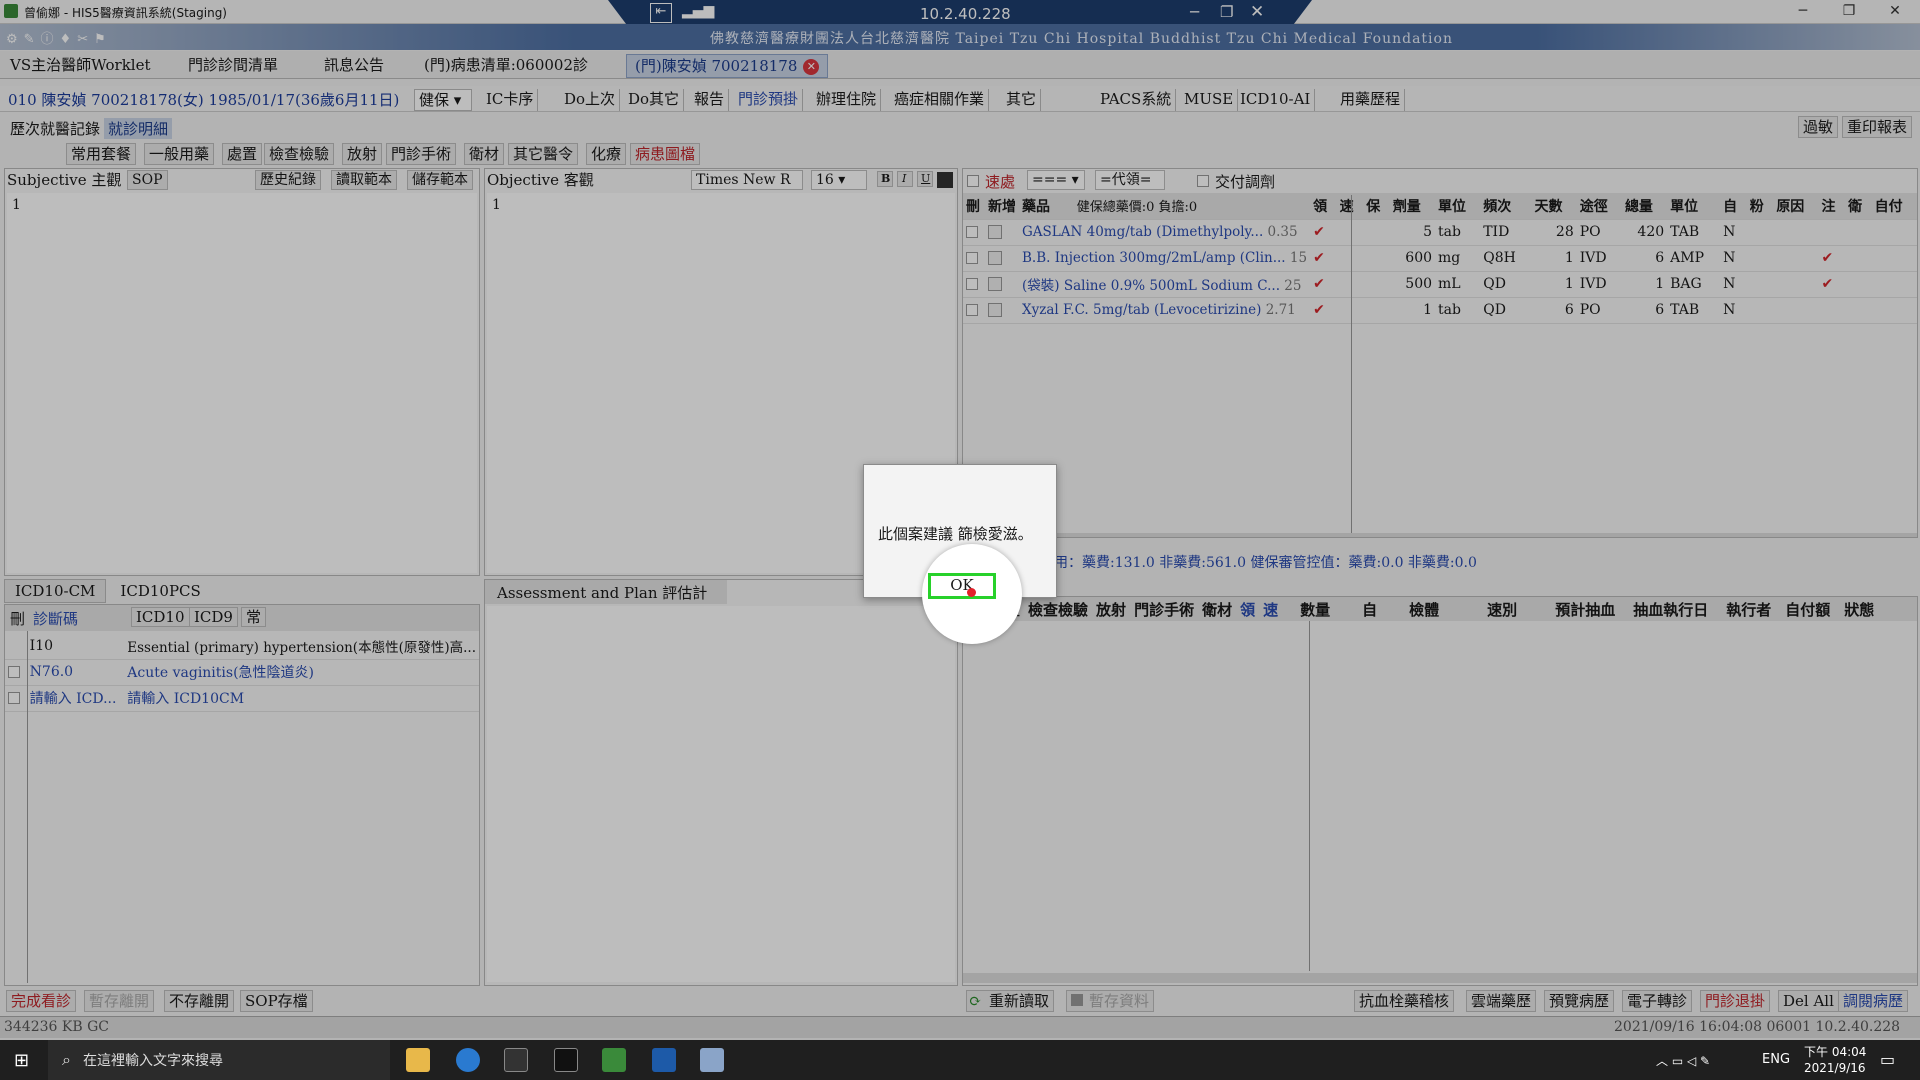 The image size is (1920, 1080). Describe the element at coordinates (1010, 1001) in the screenshot. I see `reload-button: ⟳ 重新讀取` at that location.